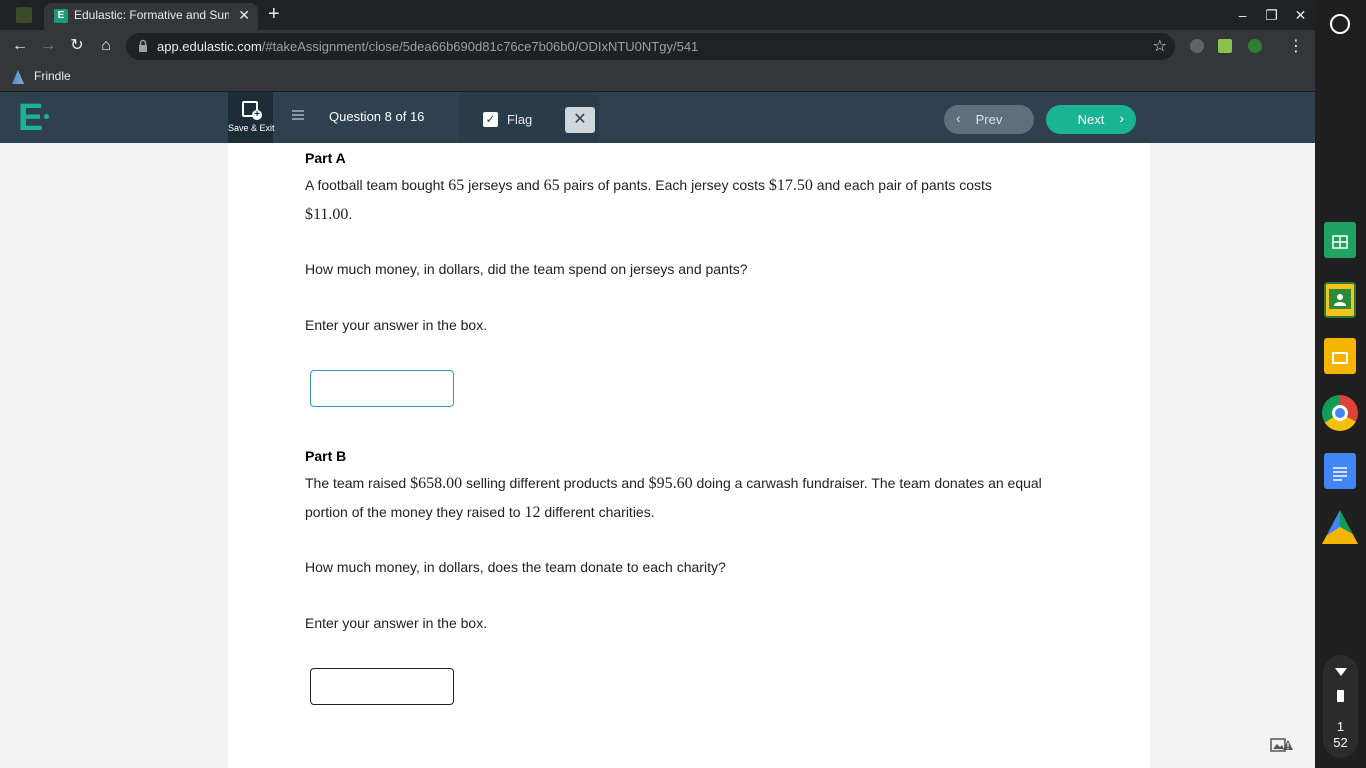  What do you see at coordinates (1340, 527) in the screenshot?
I see `drive-icon` at bounding box center [1340, 527].